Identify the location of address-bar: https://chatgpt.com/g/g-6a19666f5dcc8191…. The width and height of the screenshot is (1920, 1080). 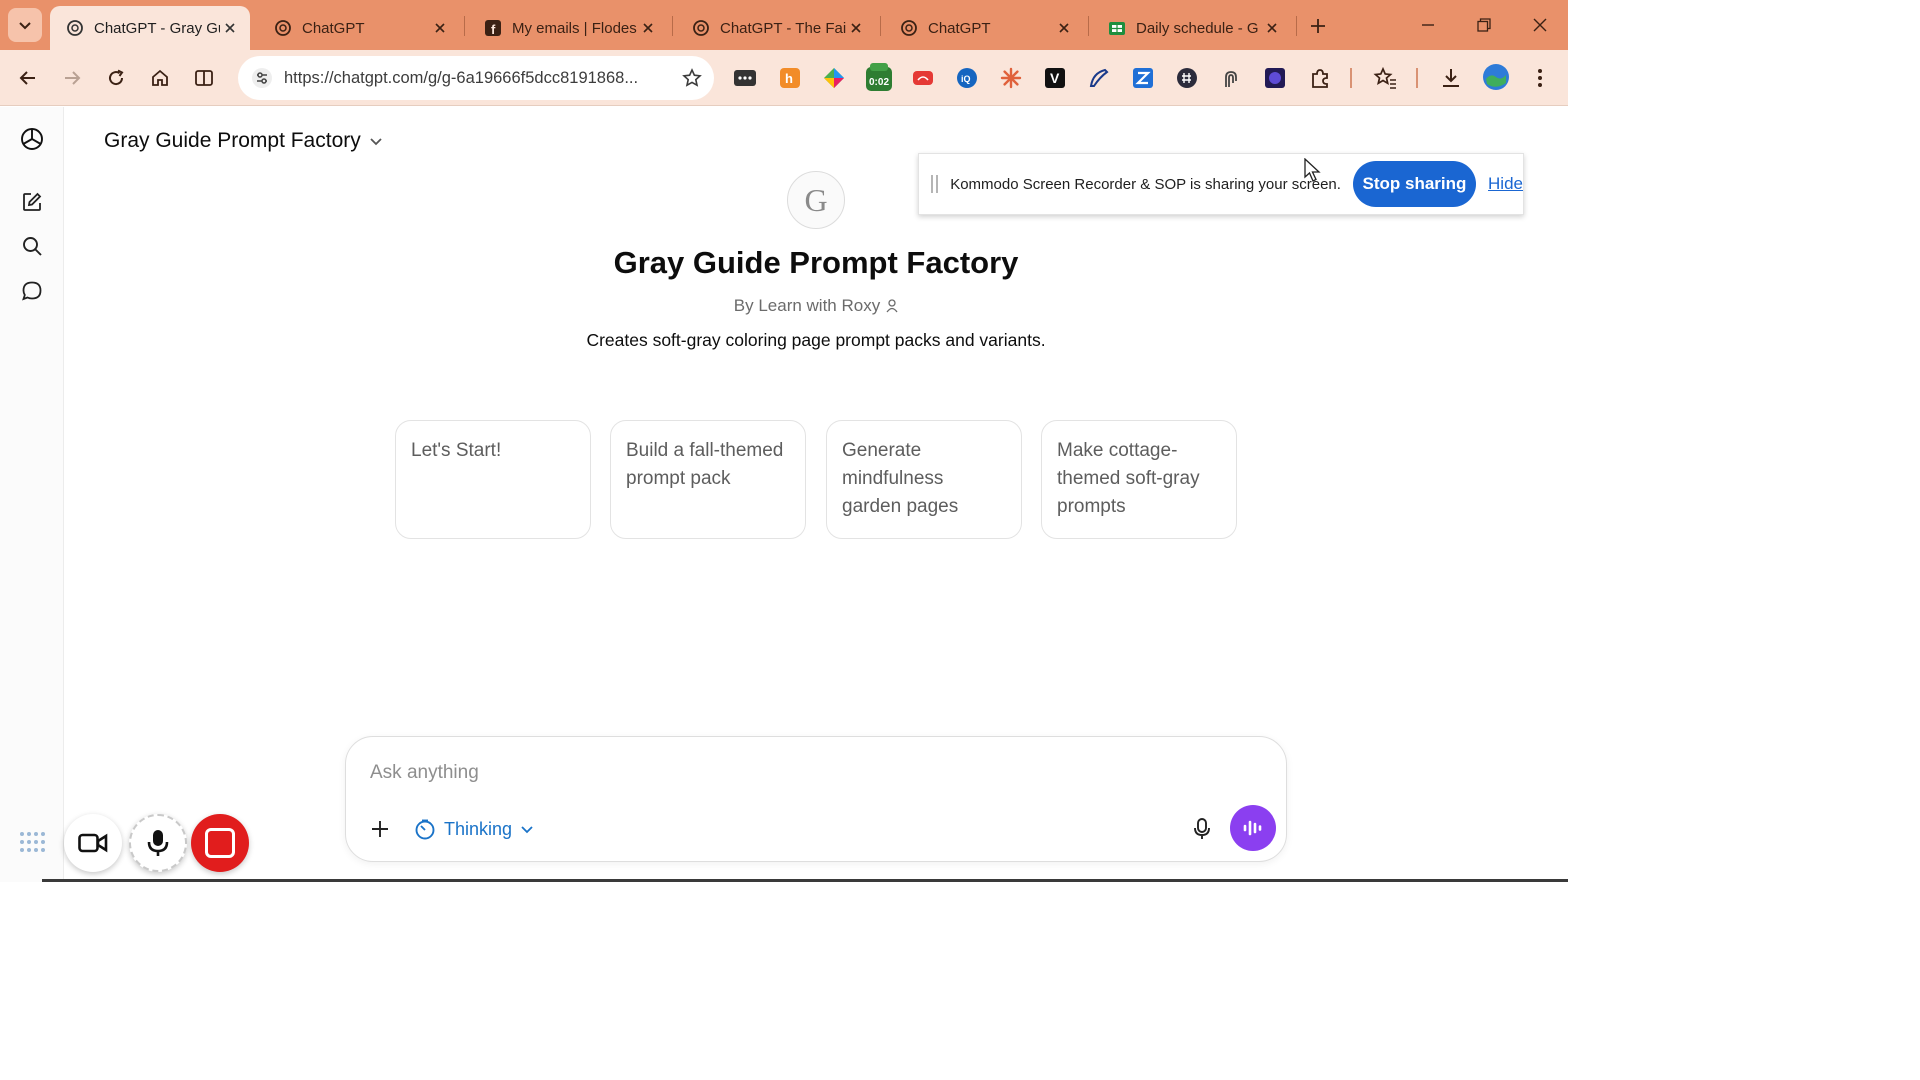
(476, 78).